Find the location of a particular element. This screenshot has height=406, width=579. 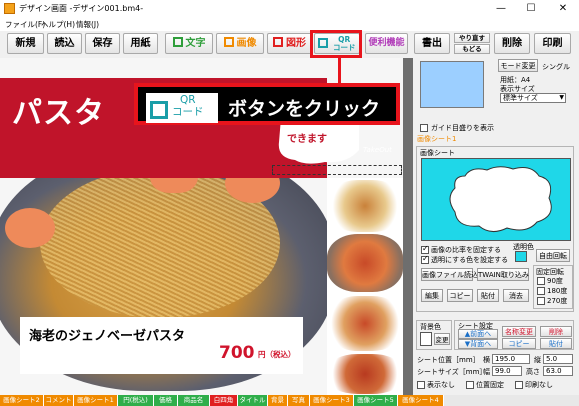

transparent-checkbox is located at coordinates (425, 259).